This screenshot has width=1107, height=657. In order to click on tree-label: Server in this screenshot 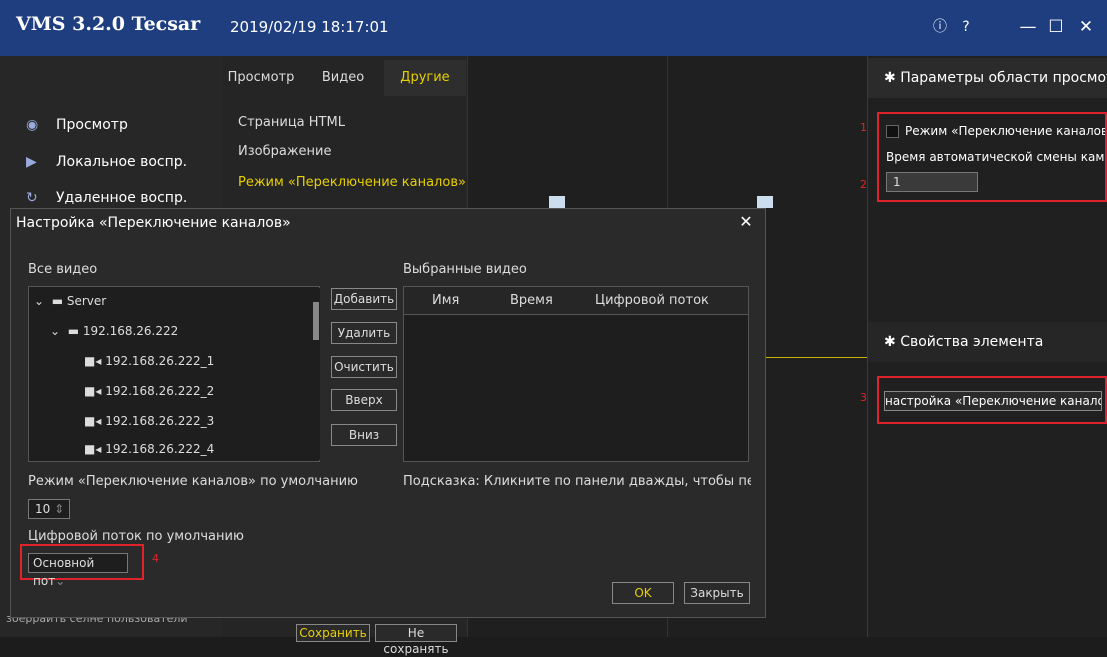, I will do `click(86, 301)`.